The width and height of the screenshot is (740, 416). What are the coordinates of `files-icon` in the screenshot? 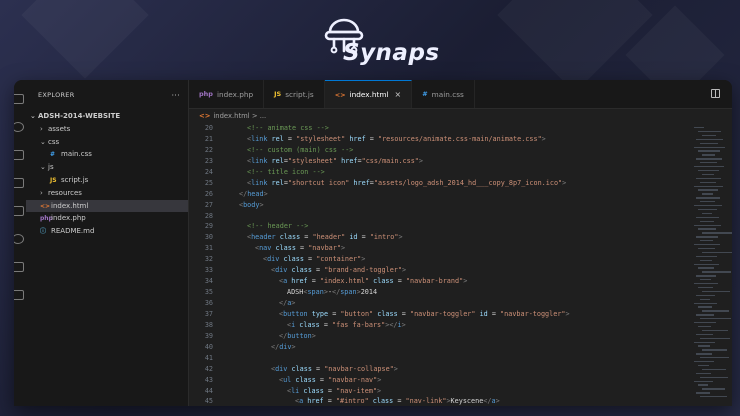 It's located at (19, 99).